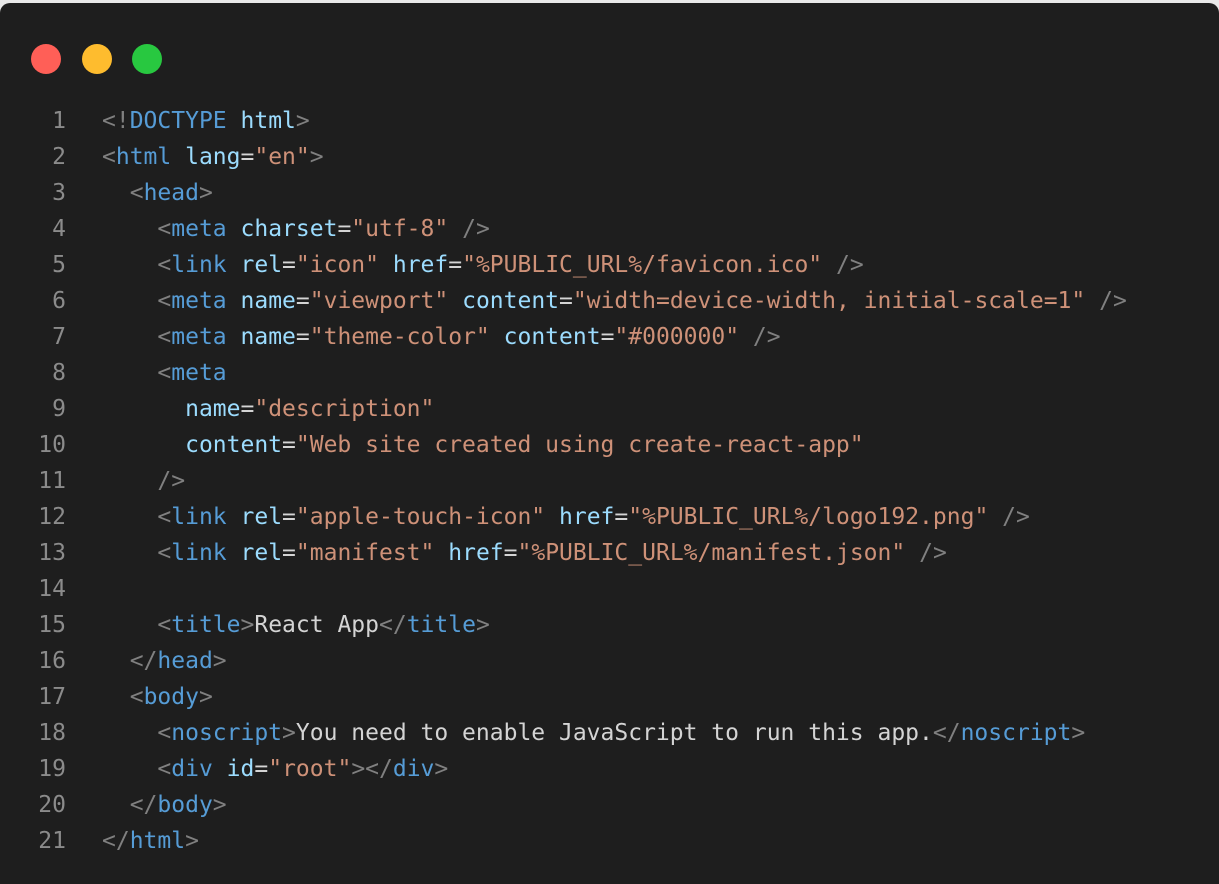 The height and width of the screenshot is (884, 1219). Describe the element at coordinates (157, 193) in the screenshot. I see `line-content: <head>` at that location.